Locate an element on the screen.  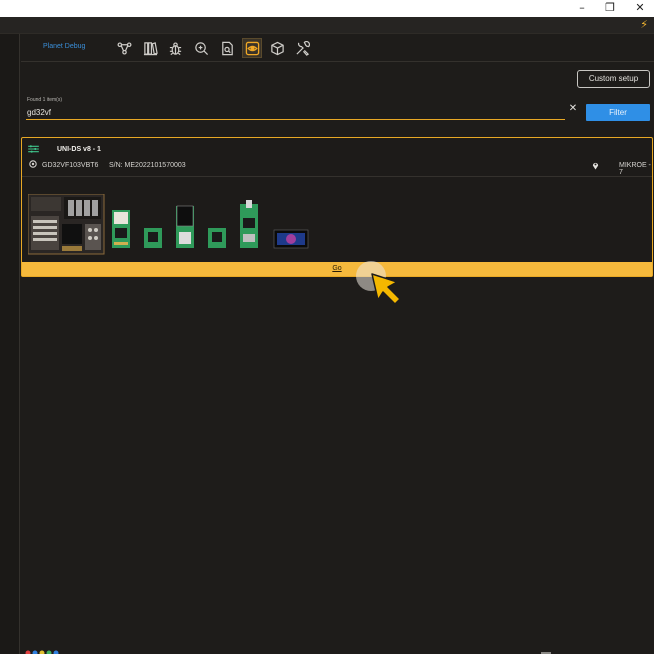
zoom-search-icon is located at coordinates (201, 48).